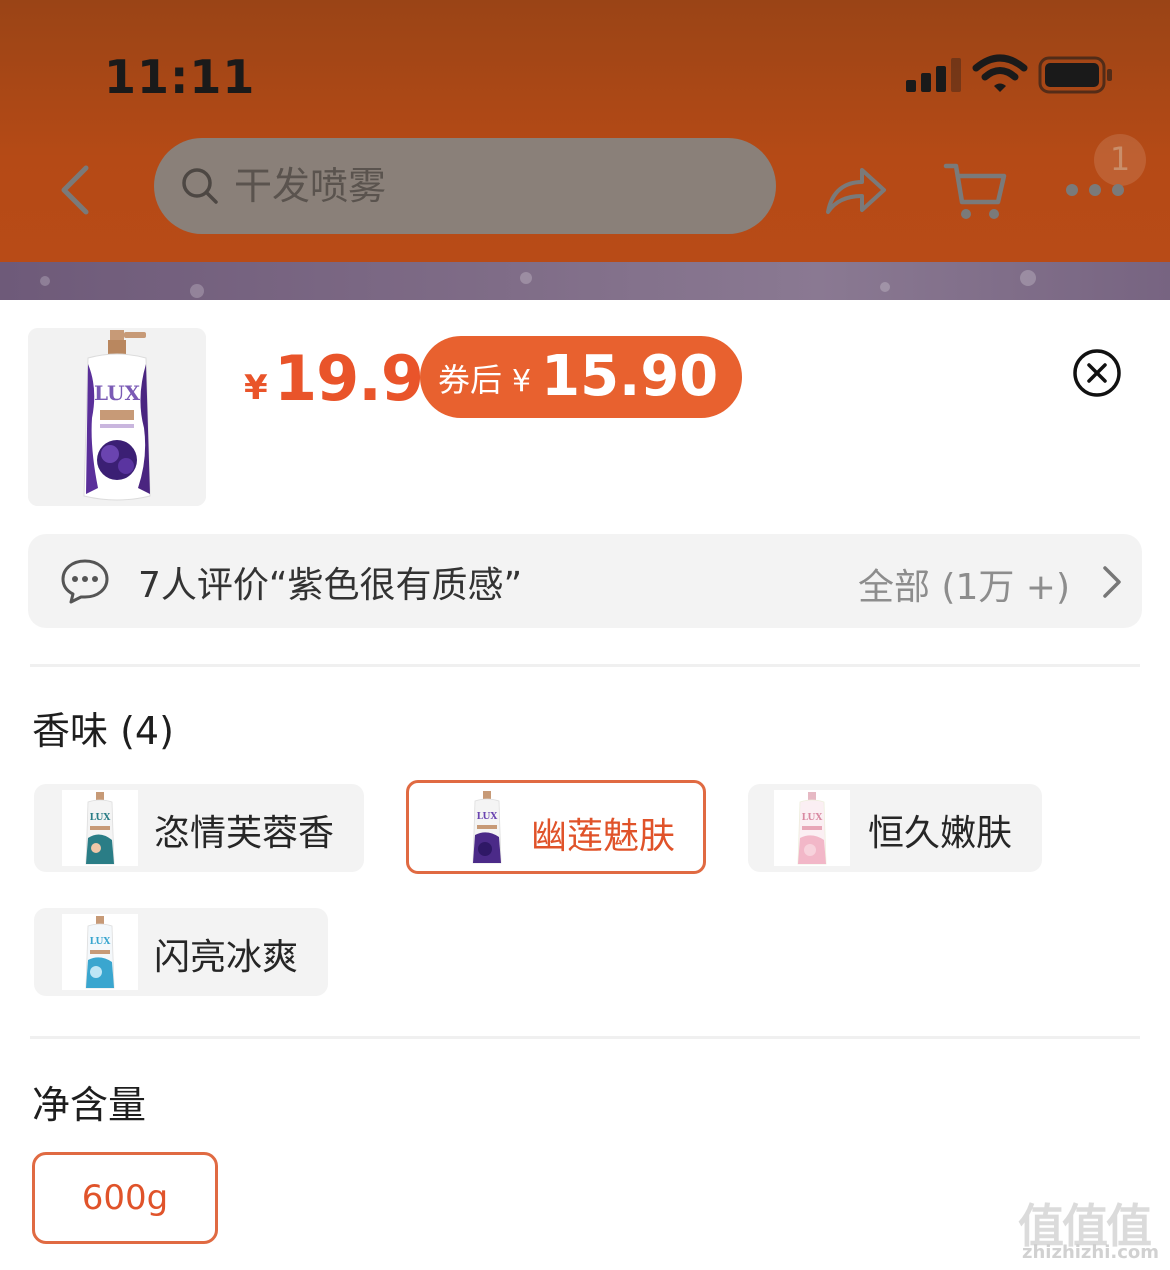 The width and height of the screenshot is (1170, 1270). I want to click on size-section-title: 净含量, so click(89, 1105).